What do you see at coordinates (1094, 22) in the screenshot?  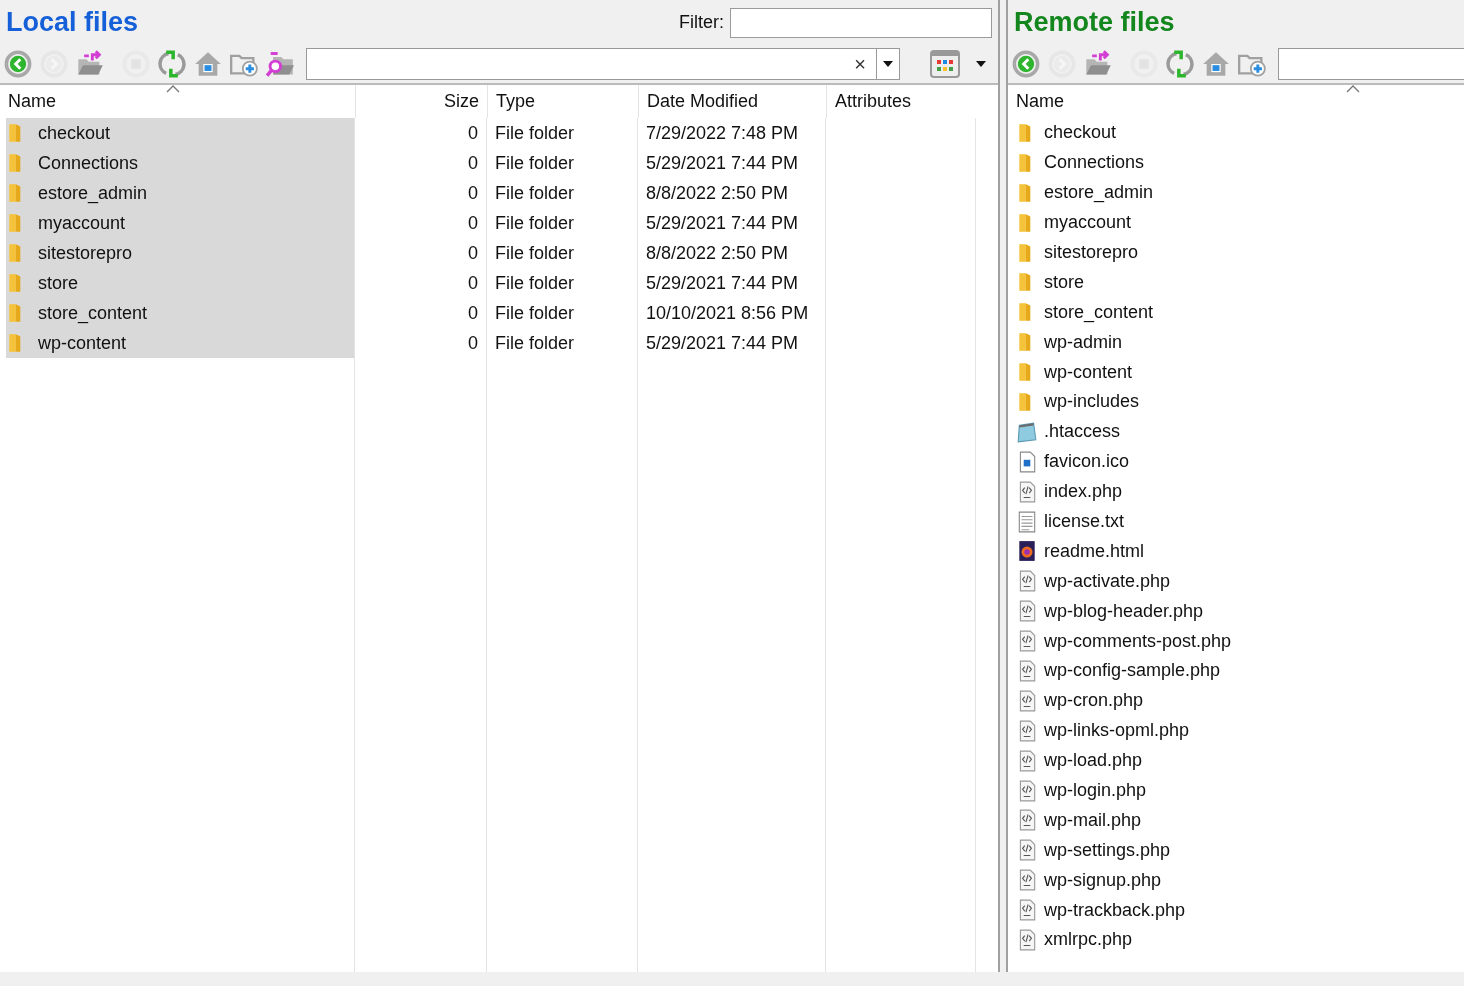 I see `pane-title: Remote files` at bounding box center [1094, 22].